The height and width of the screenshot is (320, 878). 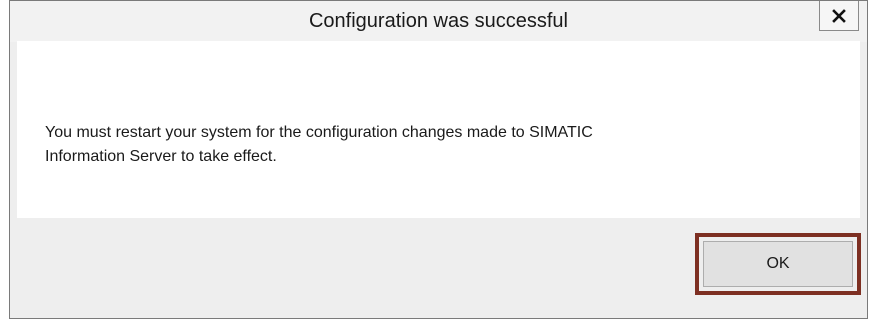 I want to click on close-button, so click(x=839, y=16).